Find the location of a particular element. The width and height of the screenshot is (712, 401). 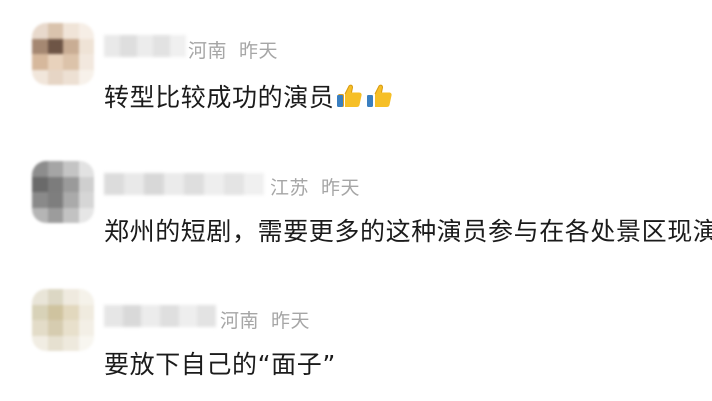

comment-text-content: 郑州的短剧，需要更多的这种演员参与在各处景区现演 is located at coordinates (408, 231).